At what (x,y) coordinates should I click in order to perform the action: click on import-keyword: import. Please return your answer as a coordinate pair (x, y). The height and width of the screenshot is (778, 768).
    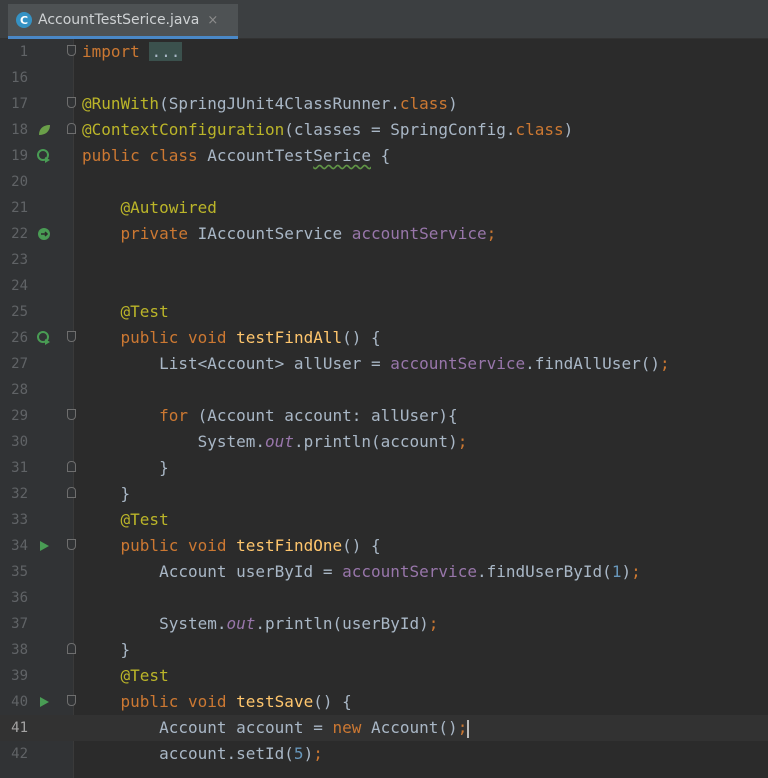
    Looking at the image, I should click on (111, 51).